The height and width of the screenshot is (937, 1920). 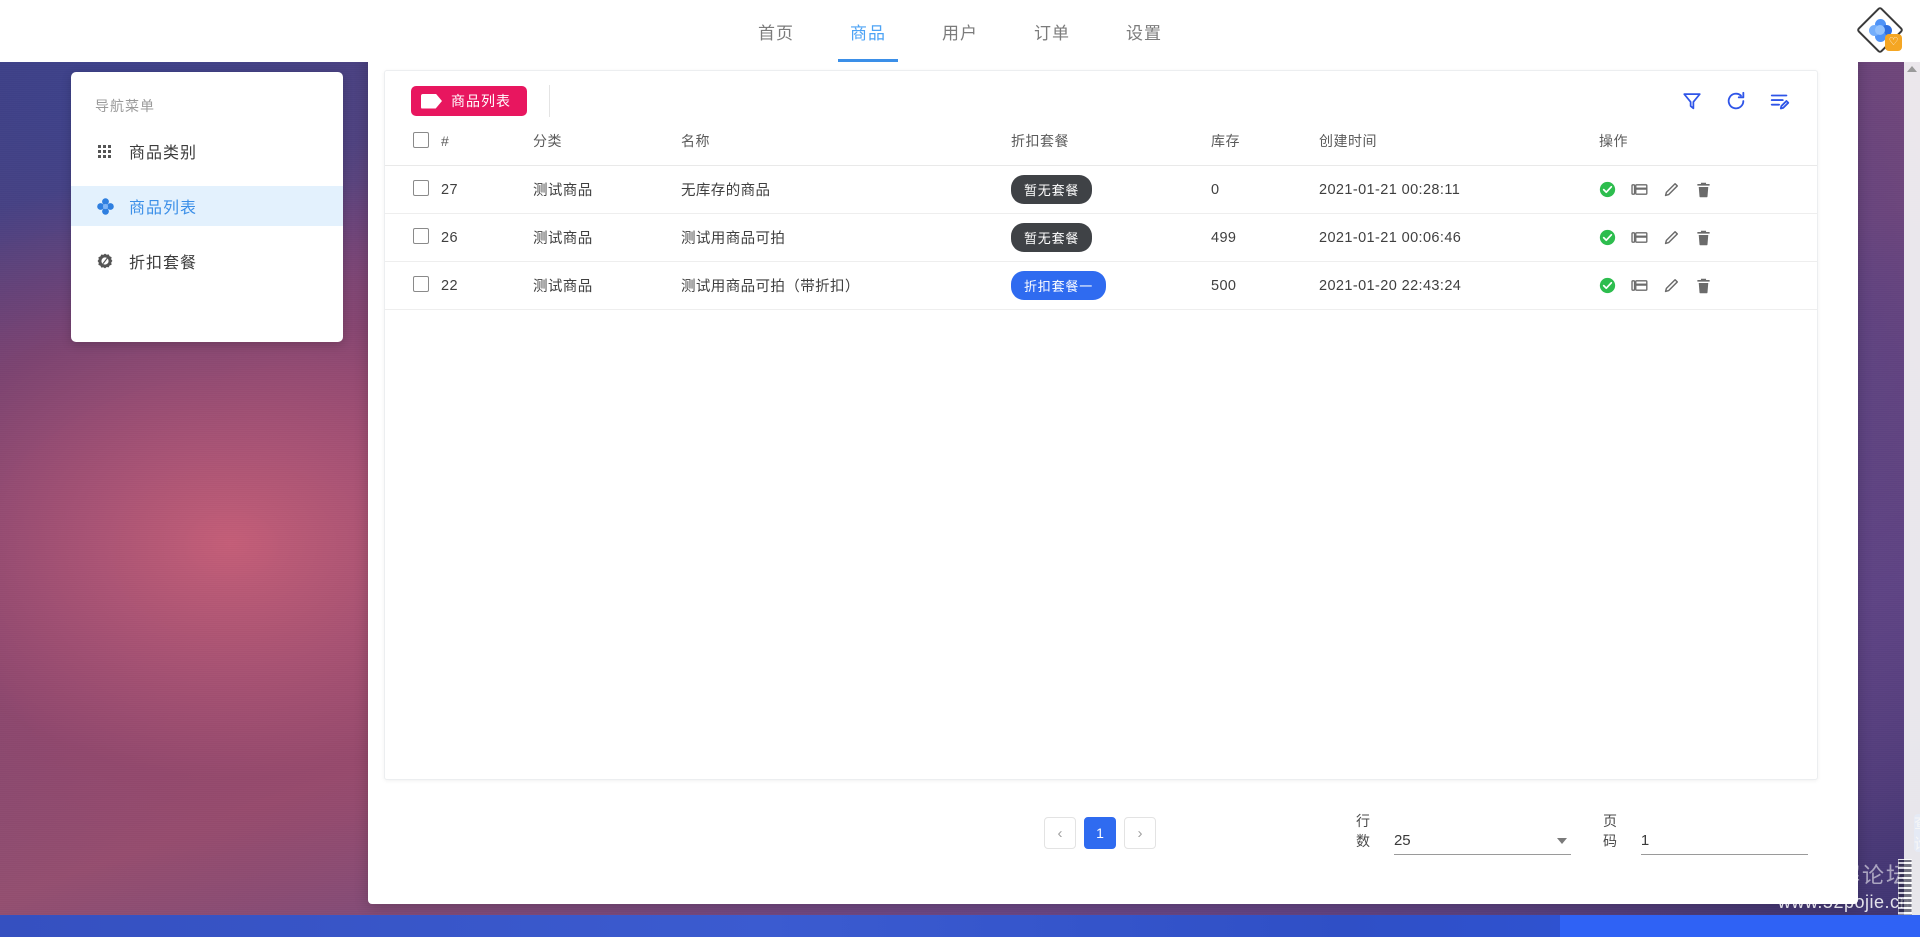 I want to click on edit-list-icon, so click(x=1780, y=101).